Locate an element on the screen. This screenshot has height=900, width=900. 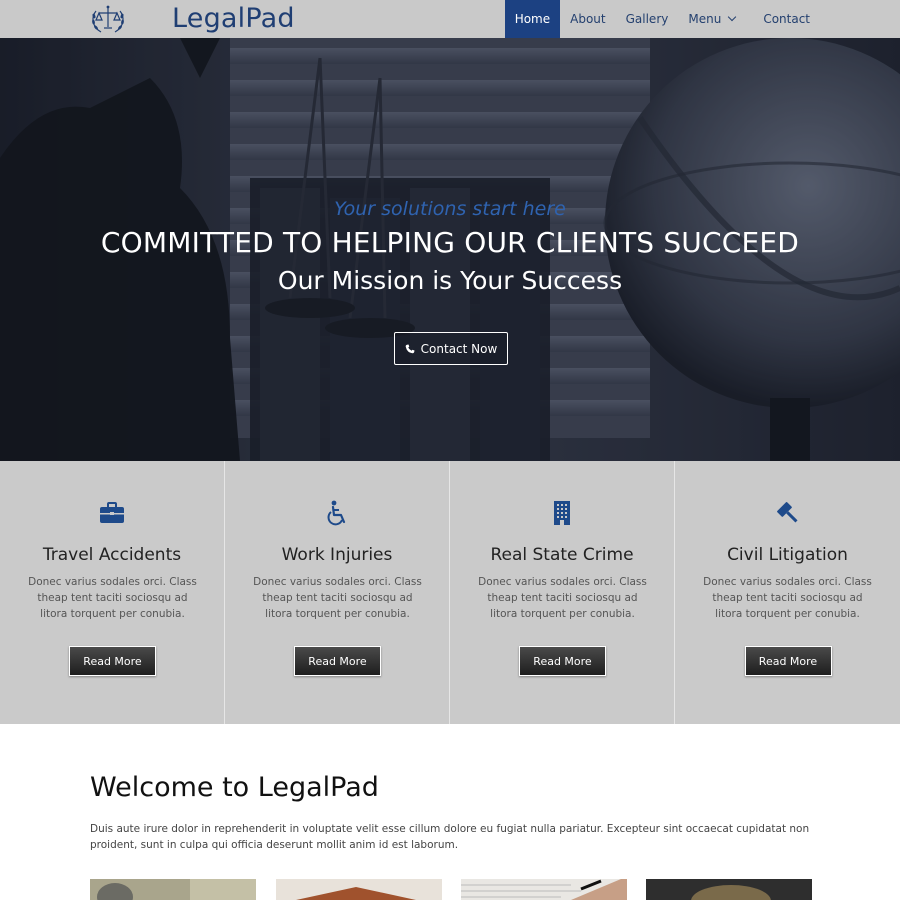
nav-about-label: About is located at coordinates (588, 19).